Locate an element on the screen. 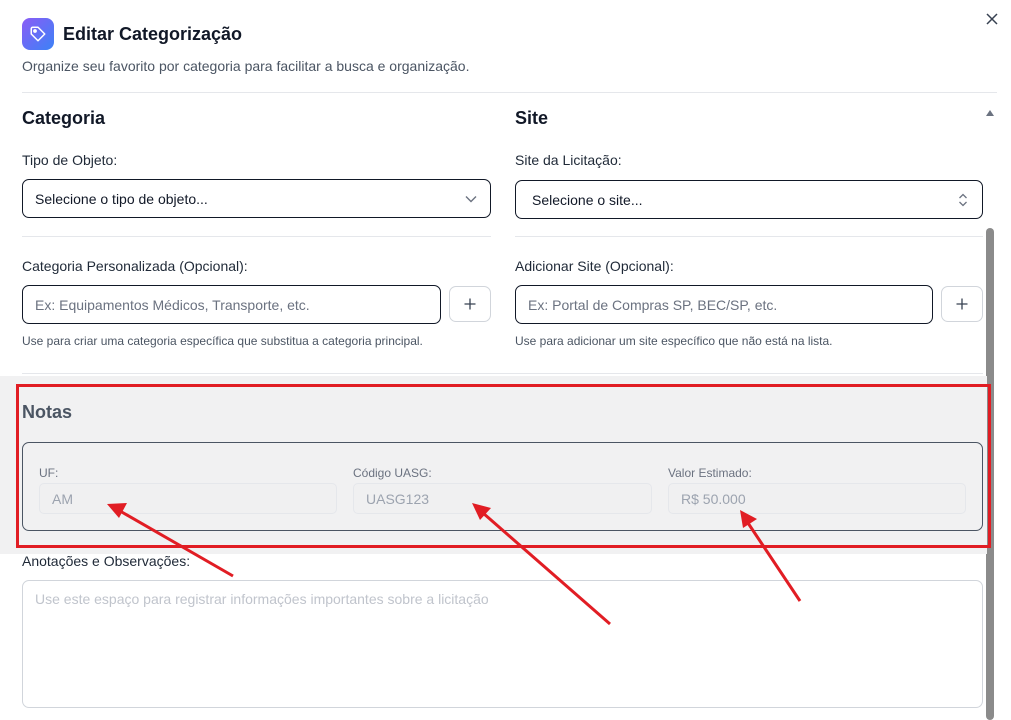  dialog-title: Editar Categorização is located at coordinates (153, 33).